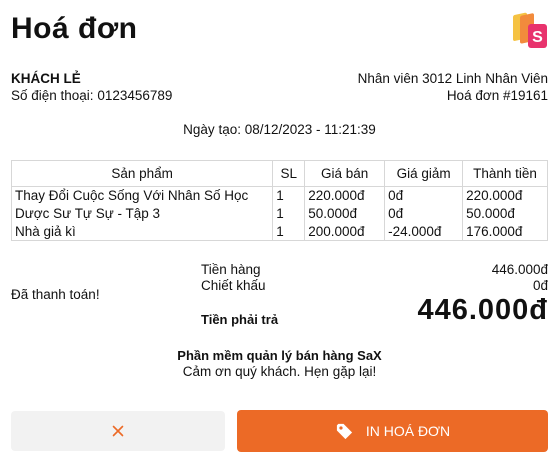 This screenshot has width=559, height=463. I want to click on paid-status: Đã thanh toán!, so click(55, 294).